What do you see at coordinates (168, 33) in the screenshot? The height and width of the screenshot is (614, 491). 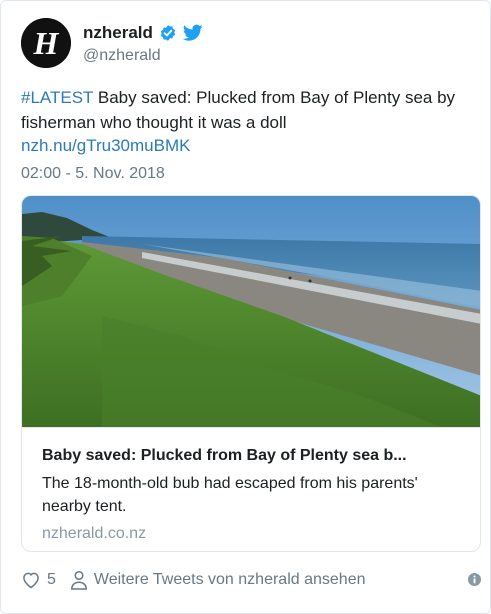 I see `verified-badge-icon` at bounding box center [168, 33].